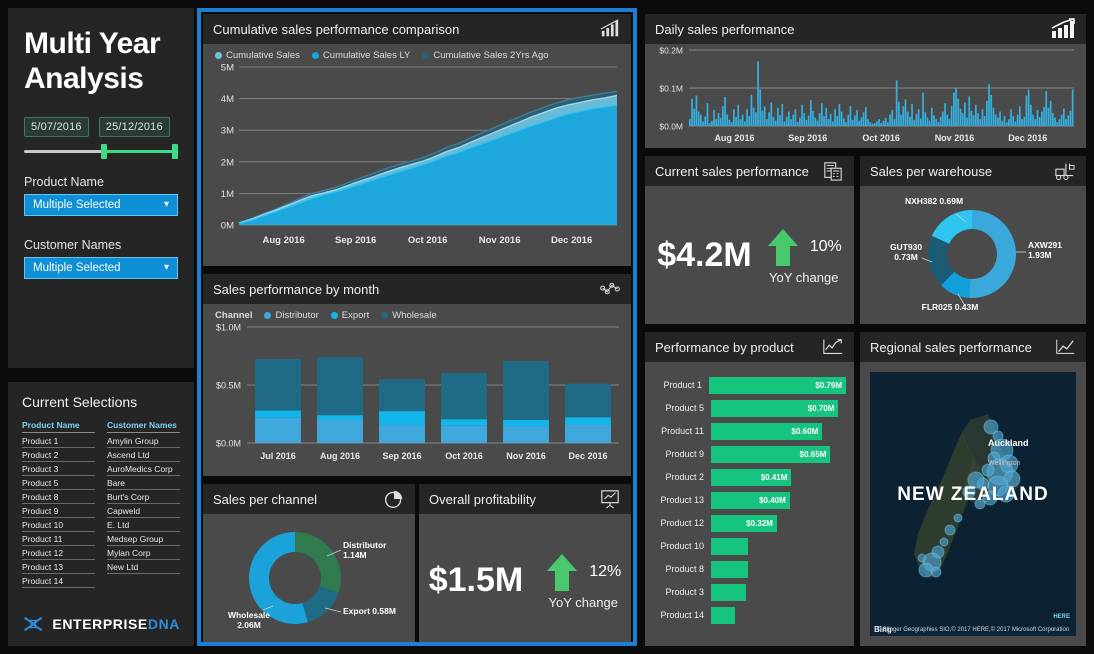  What do you see at coordinates (671, 51) in the screenshot?
I see `svg-text: $0.2M` at bounding box center [671, 51].